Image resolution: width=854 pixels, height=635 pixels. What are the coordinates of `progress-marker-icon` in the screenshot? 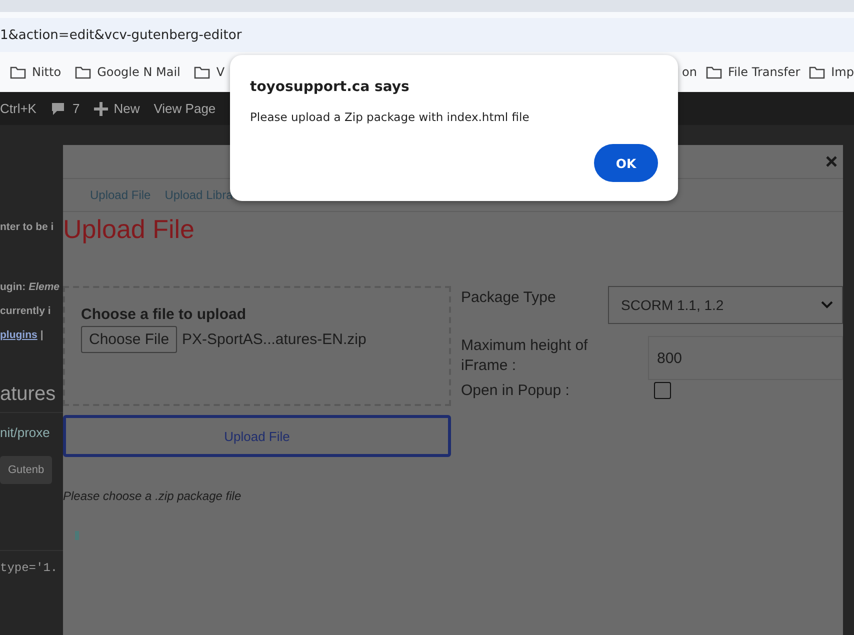 It's located at (77, 535).